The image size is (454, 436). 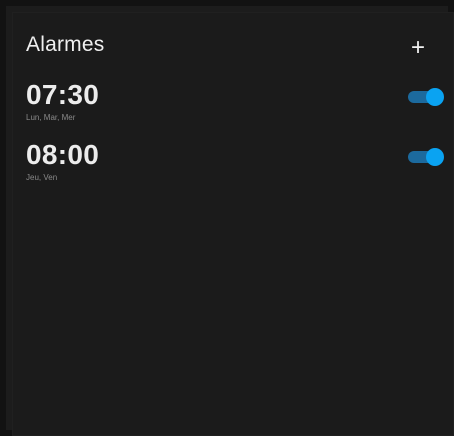 I want to click on page-title: Alarmes, so click(x=65, y=44).